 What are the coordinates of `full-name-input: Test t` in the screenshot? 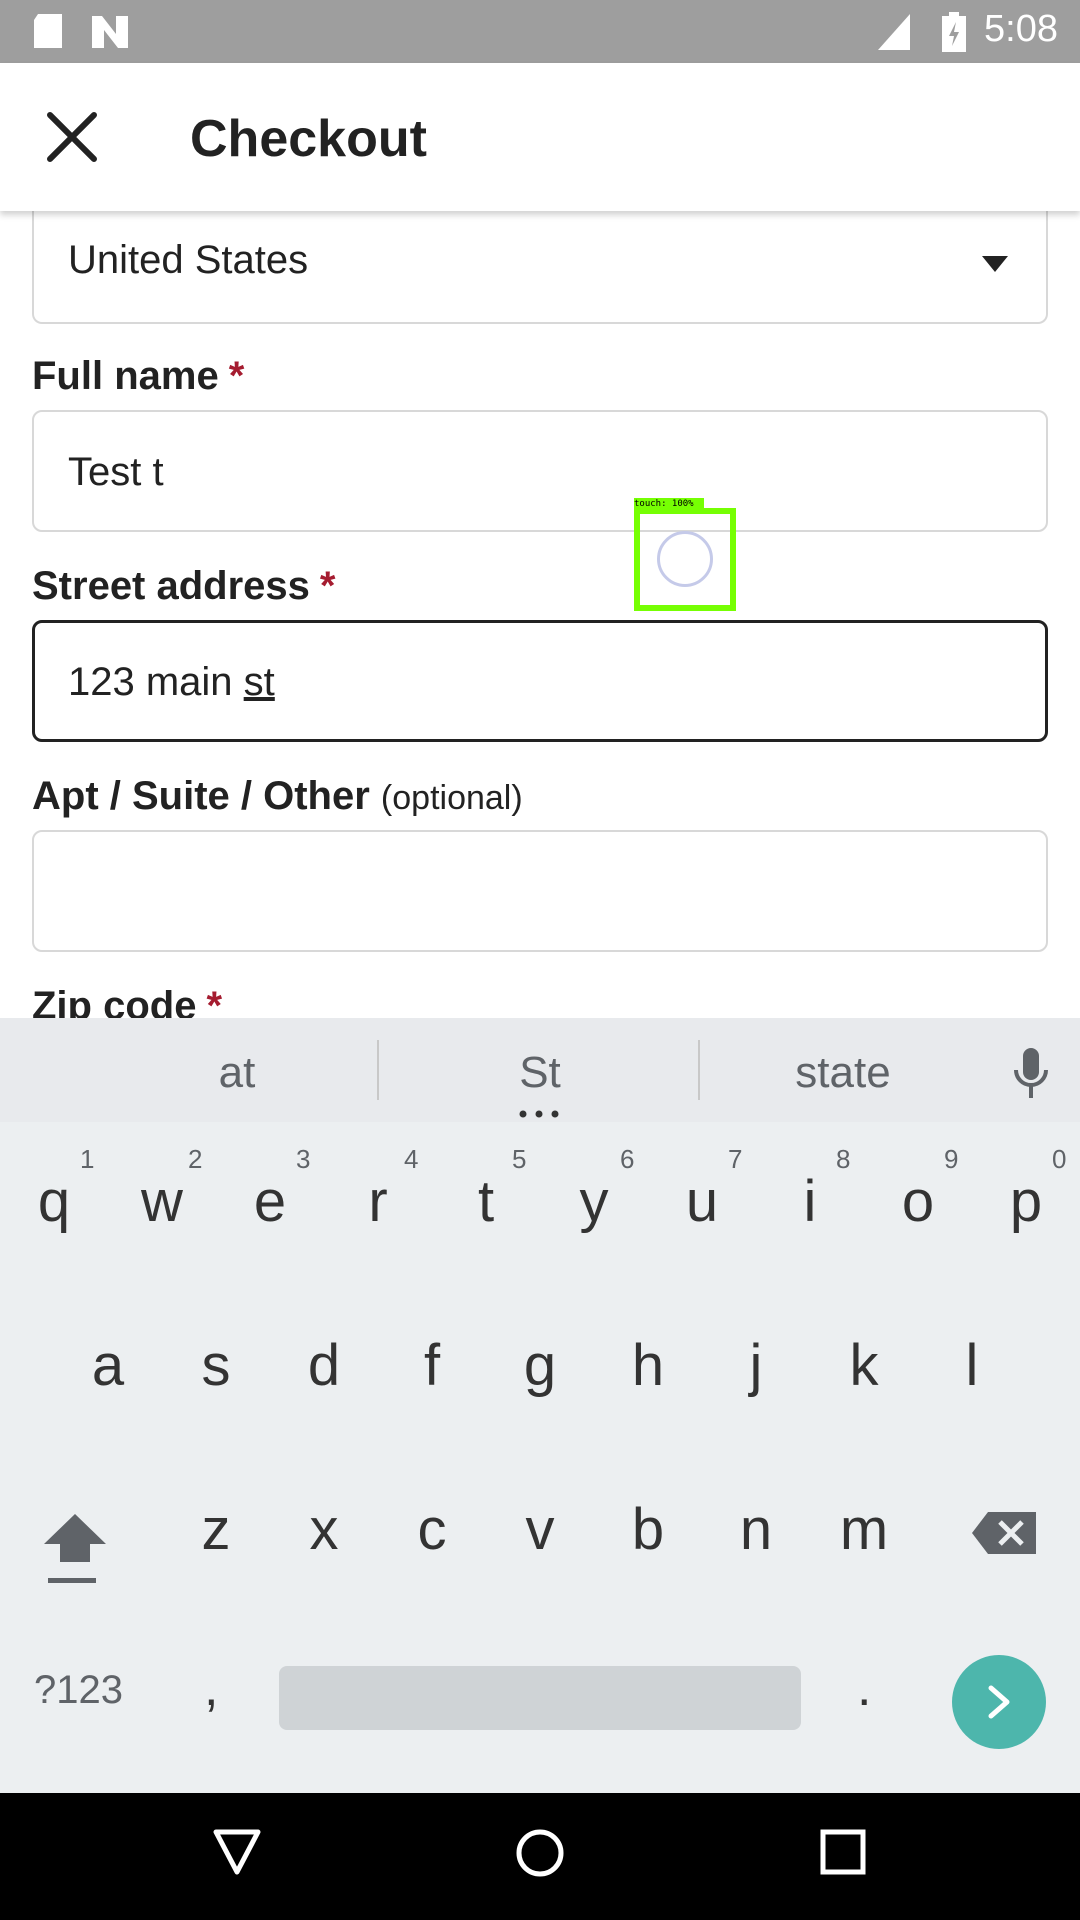 It's located at (540, 471).